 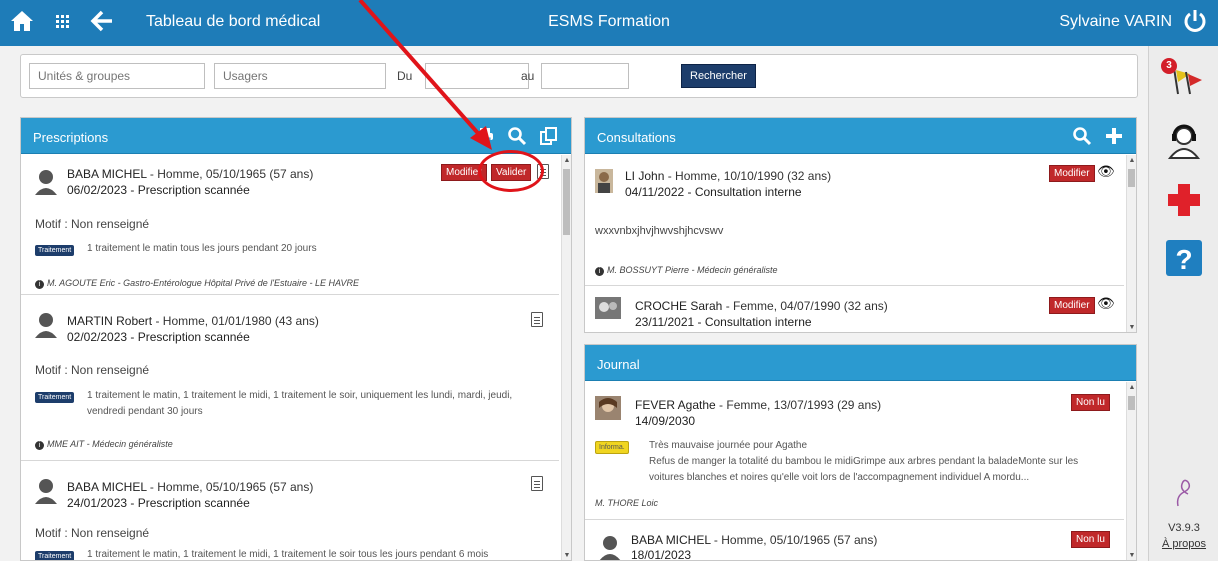 What do you see at coordinates (117, 76) in the screenshot?
I see `units-groups-input` at bounding box center [117, 76].